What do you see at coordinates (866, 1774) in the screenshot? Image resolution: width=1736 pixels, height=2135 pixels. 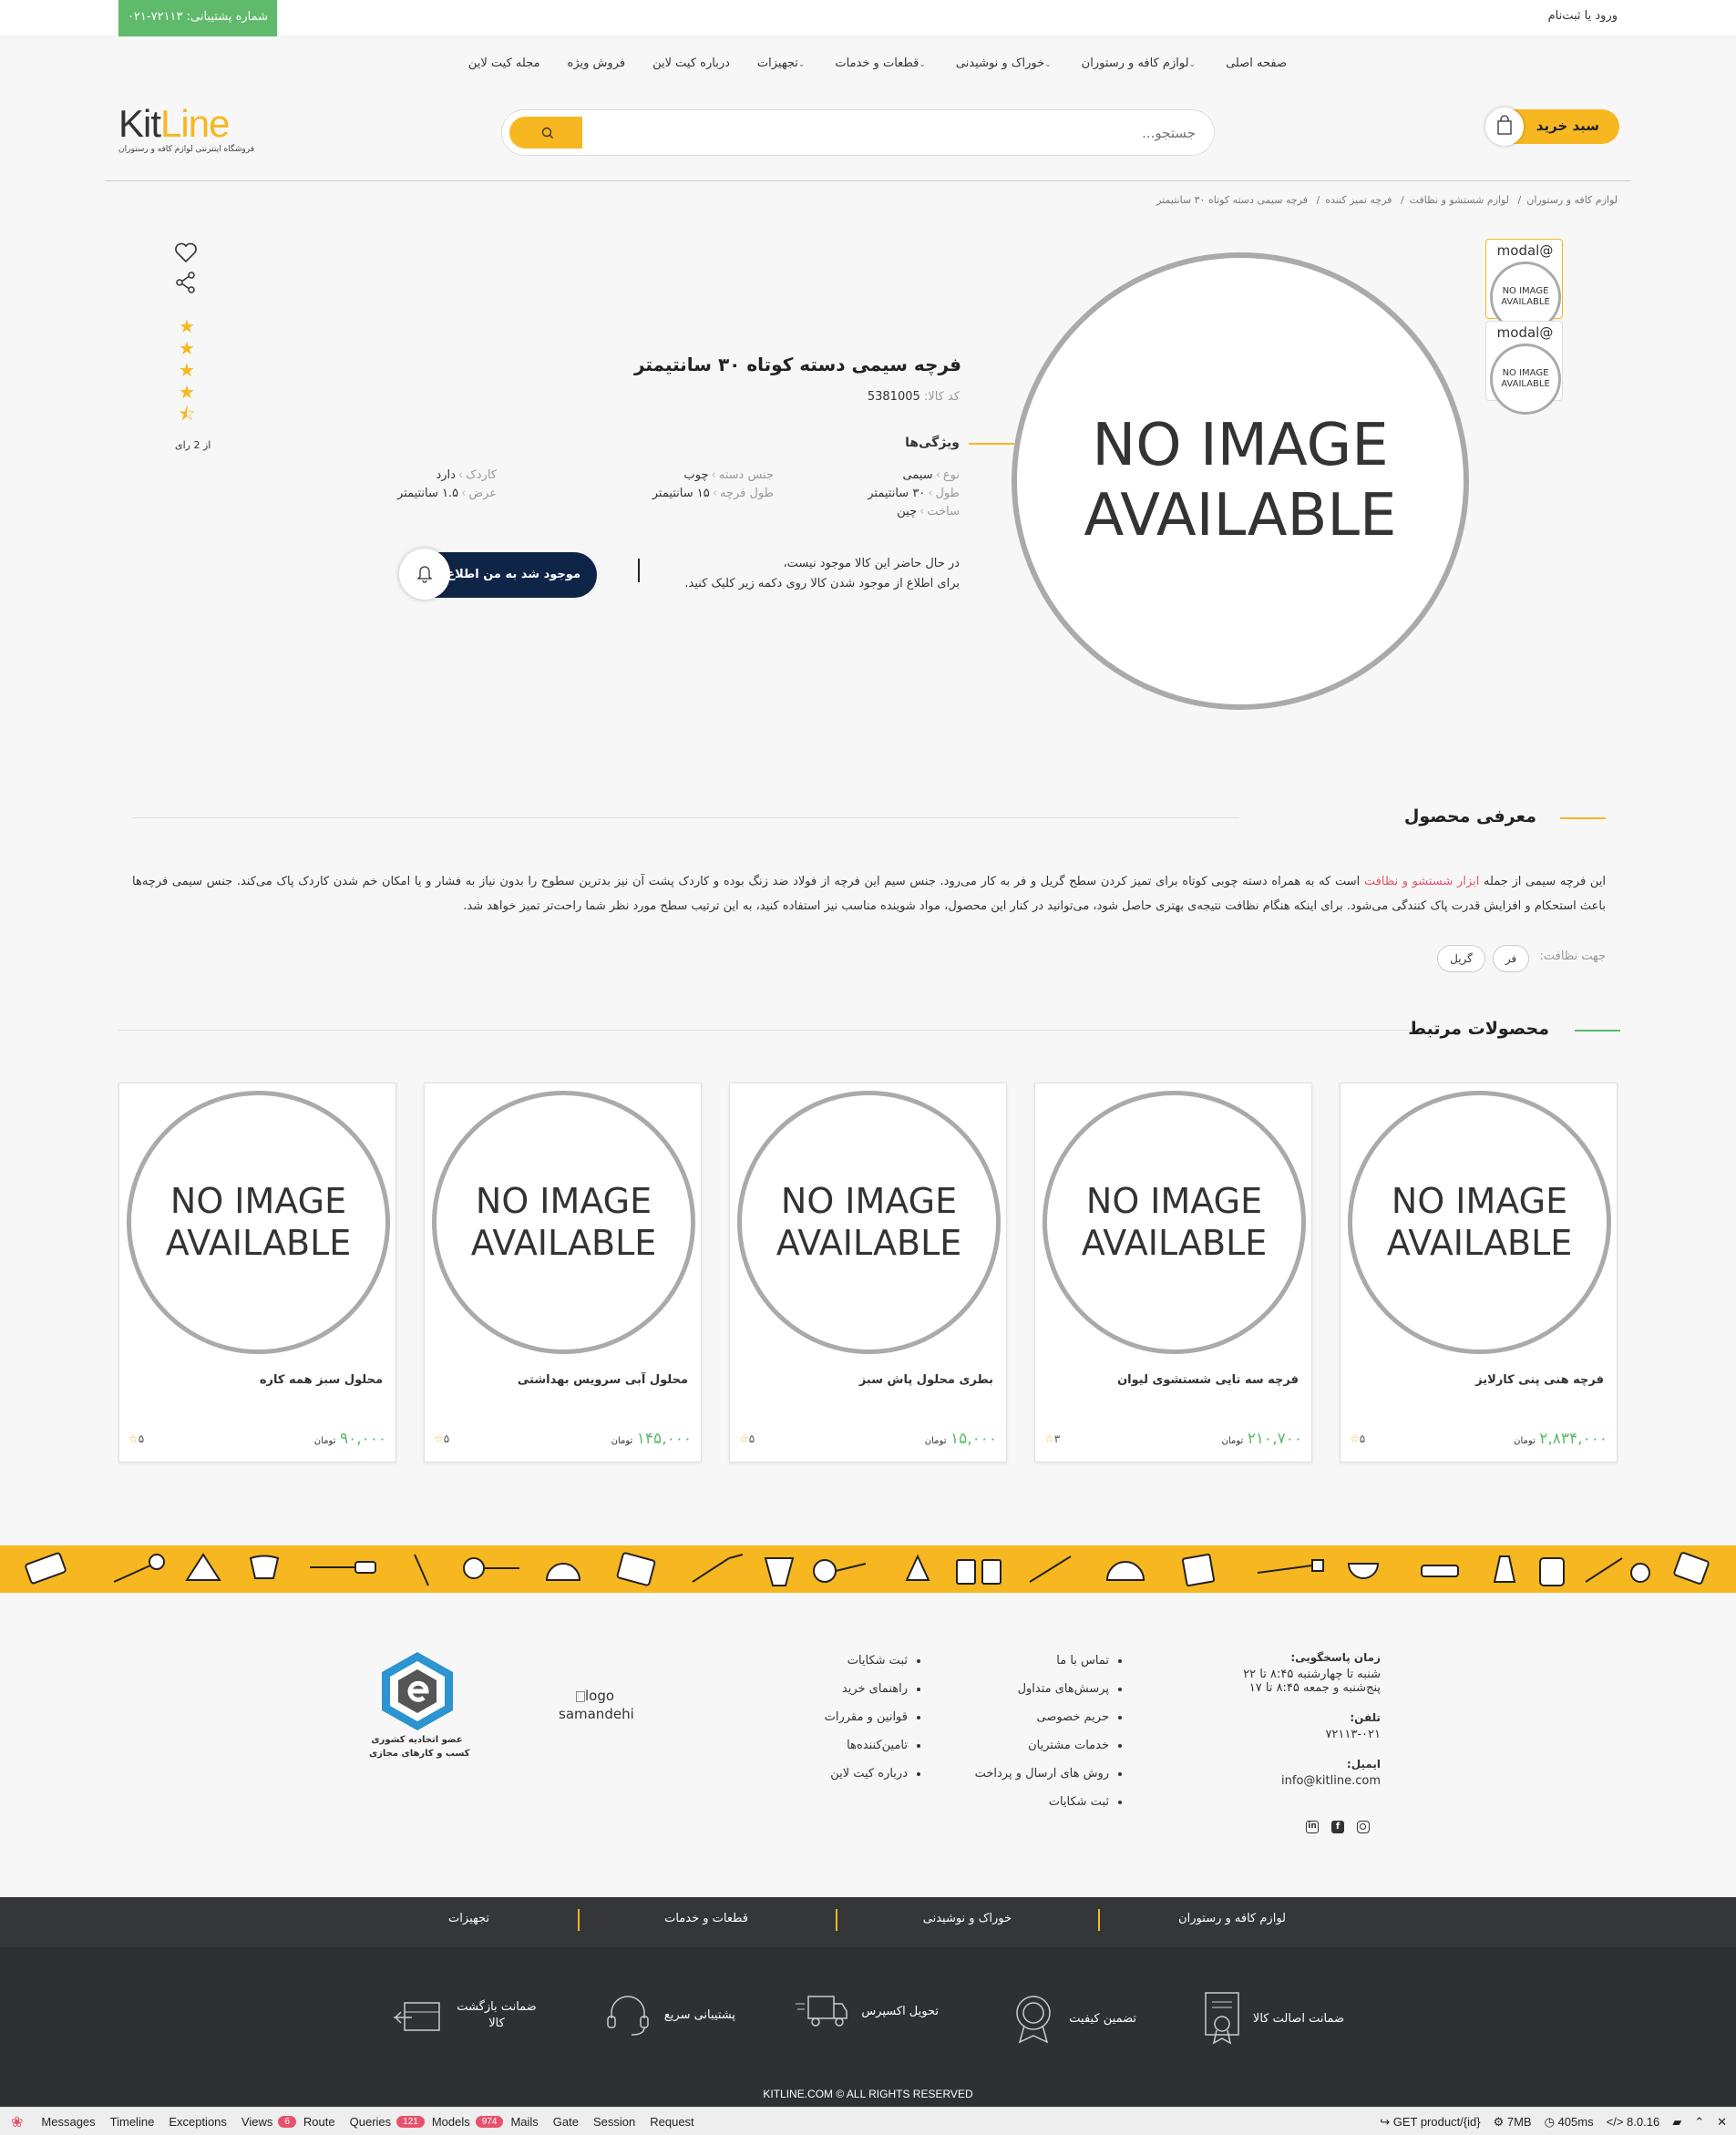 I see `footer-link: درباره کیت لاین` at bounding box center [866, 1774].